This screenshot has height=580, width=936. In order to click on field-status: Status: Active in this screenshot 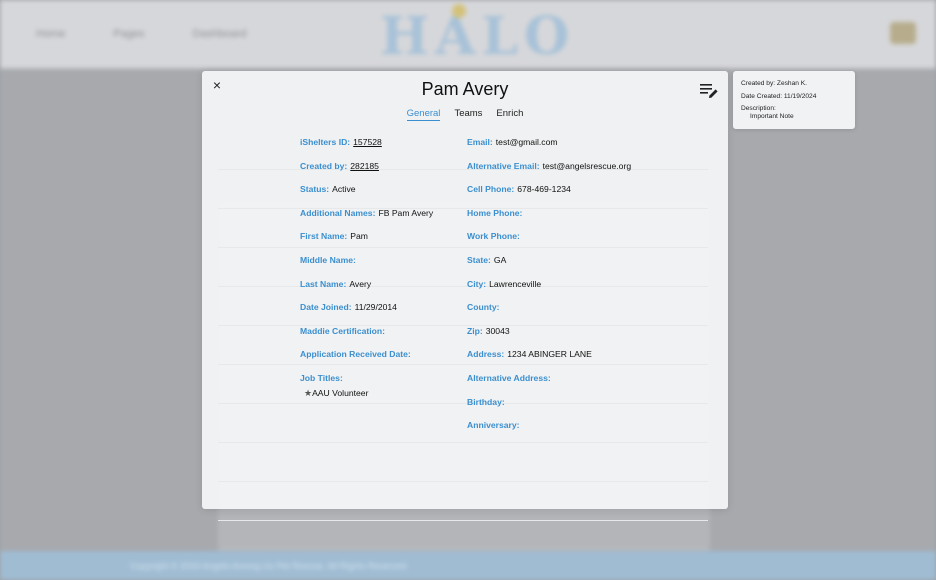, I will do `click(366, 196)`.